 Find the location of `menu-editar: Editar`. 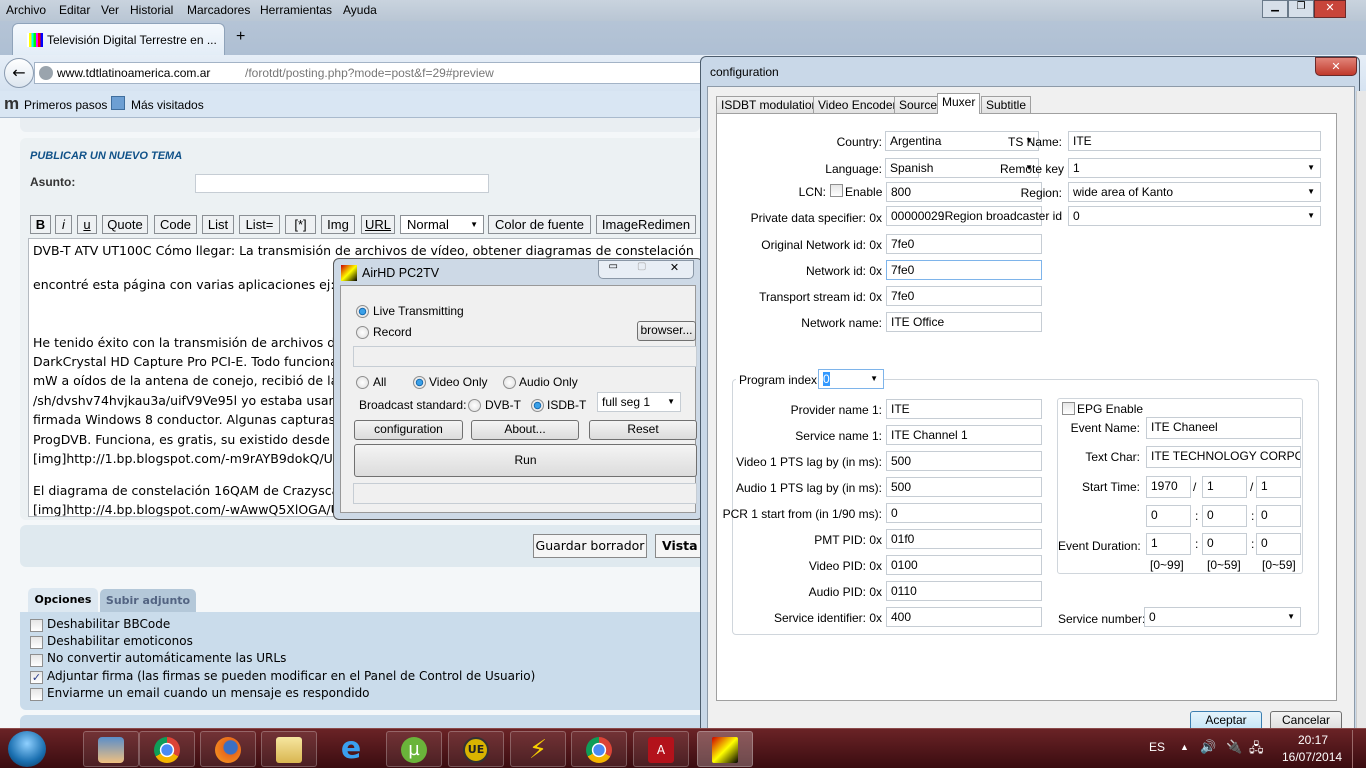

menu-editar: Editar is located at coordinates (74, 10).